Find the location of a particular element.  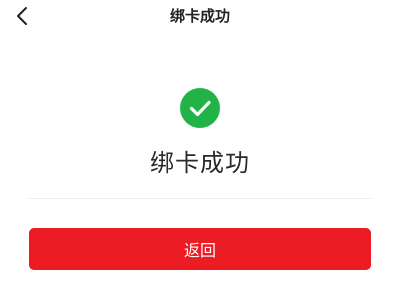

nav-bar: 绑卡成功 is located at coordinates (200, 17).